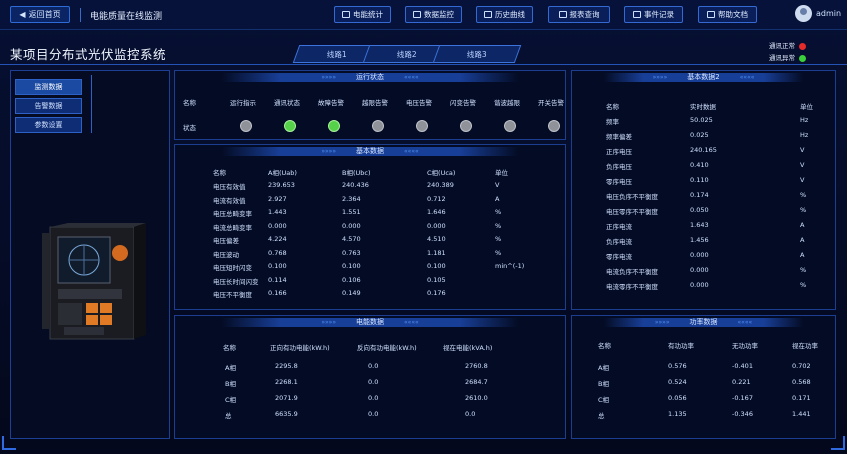 The width and height of the screenshot is (847, 454). Describe the element at coordinates (230, 384) in the screenshot. I see `energy-row-name: B相` at that location.